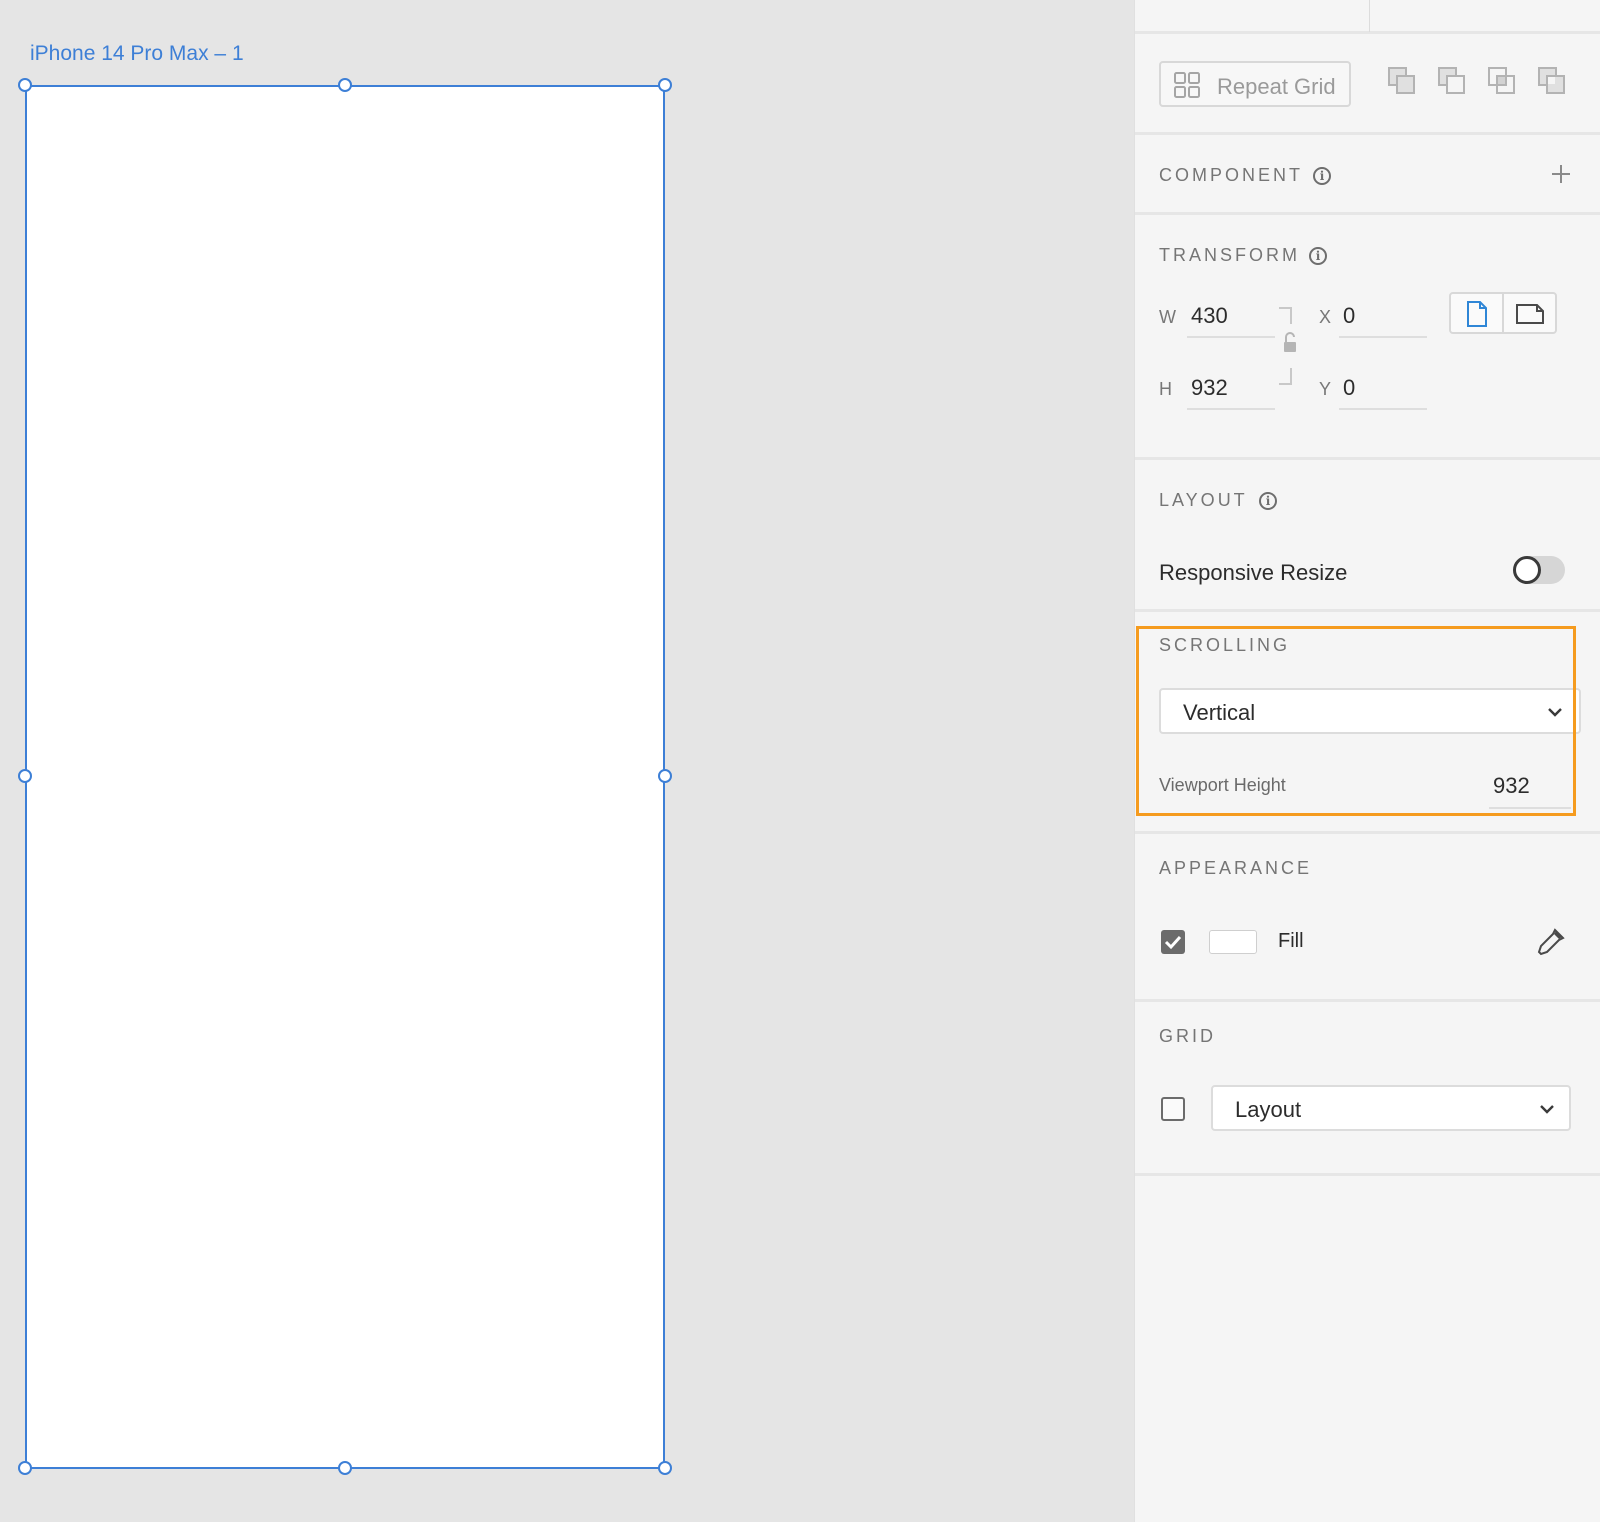 The height and width of the screenshot is (1522, 1600). What do you see at coordinates (1236, 868) in the screenshot?
I see `appearance-title: APPEARANCE` at bounding box center [1236, 868].